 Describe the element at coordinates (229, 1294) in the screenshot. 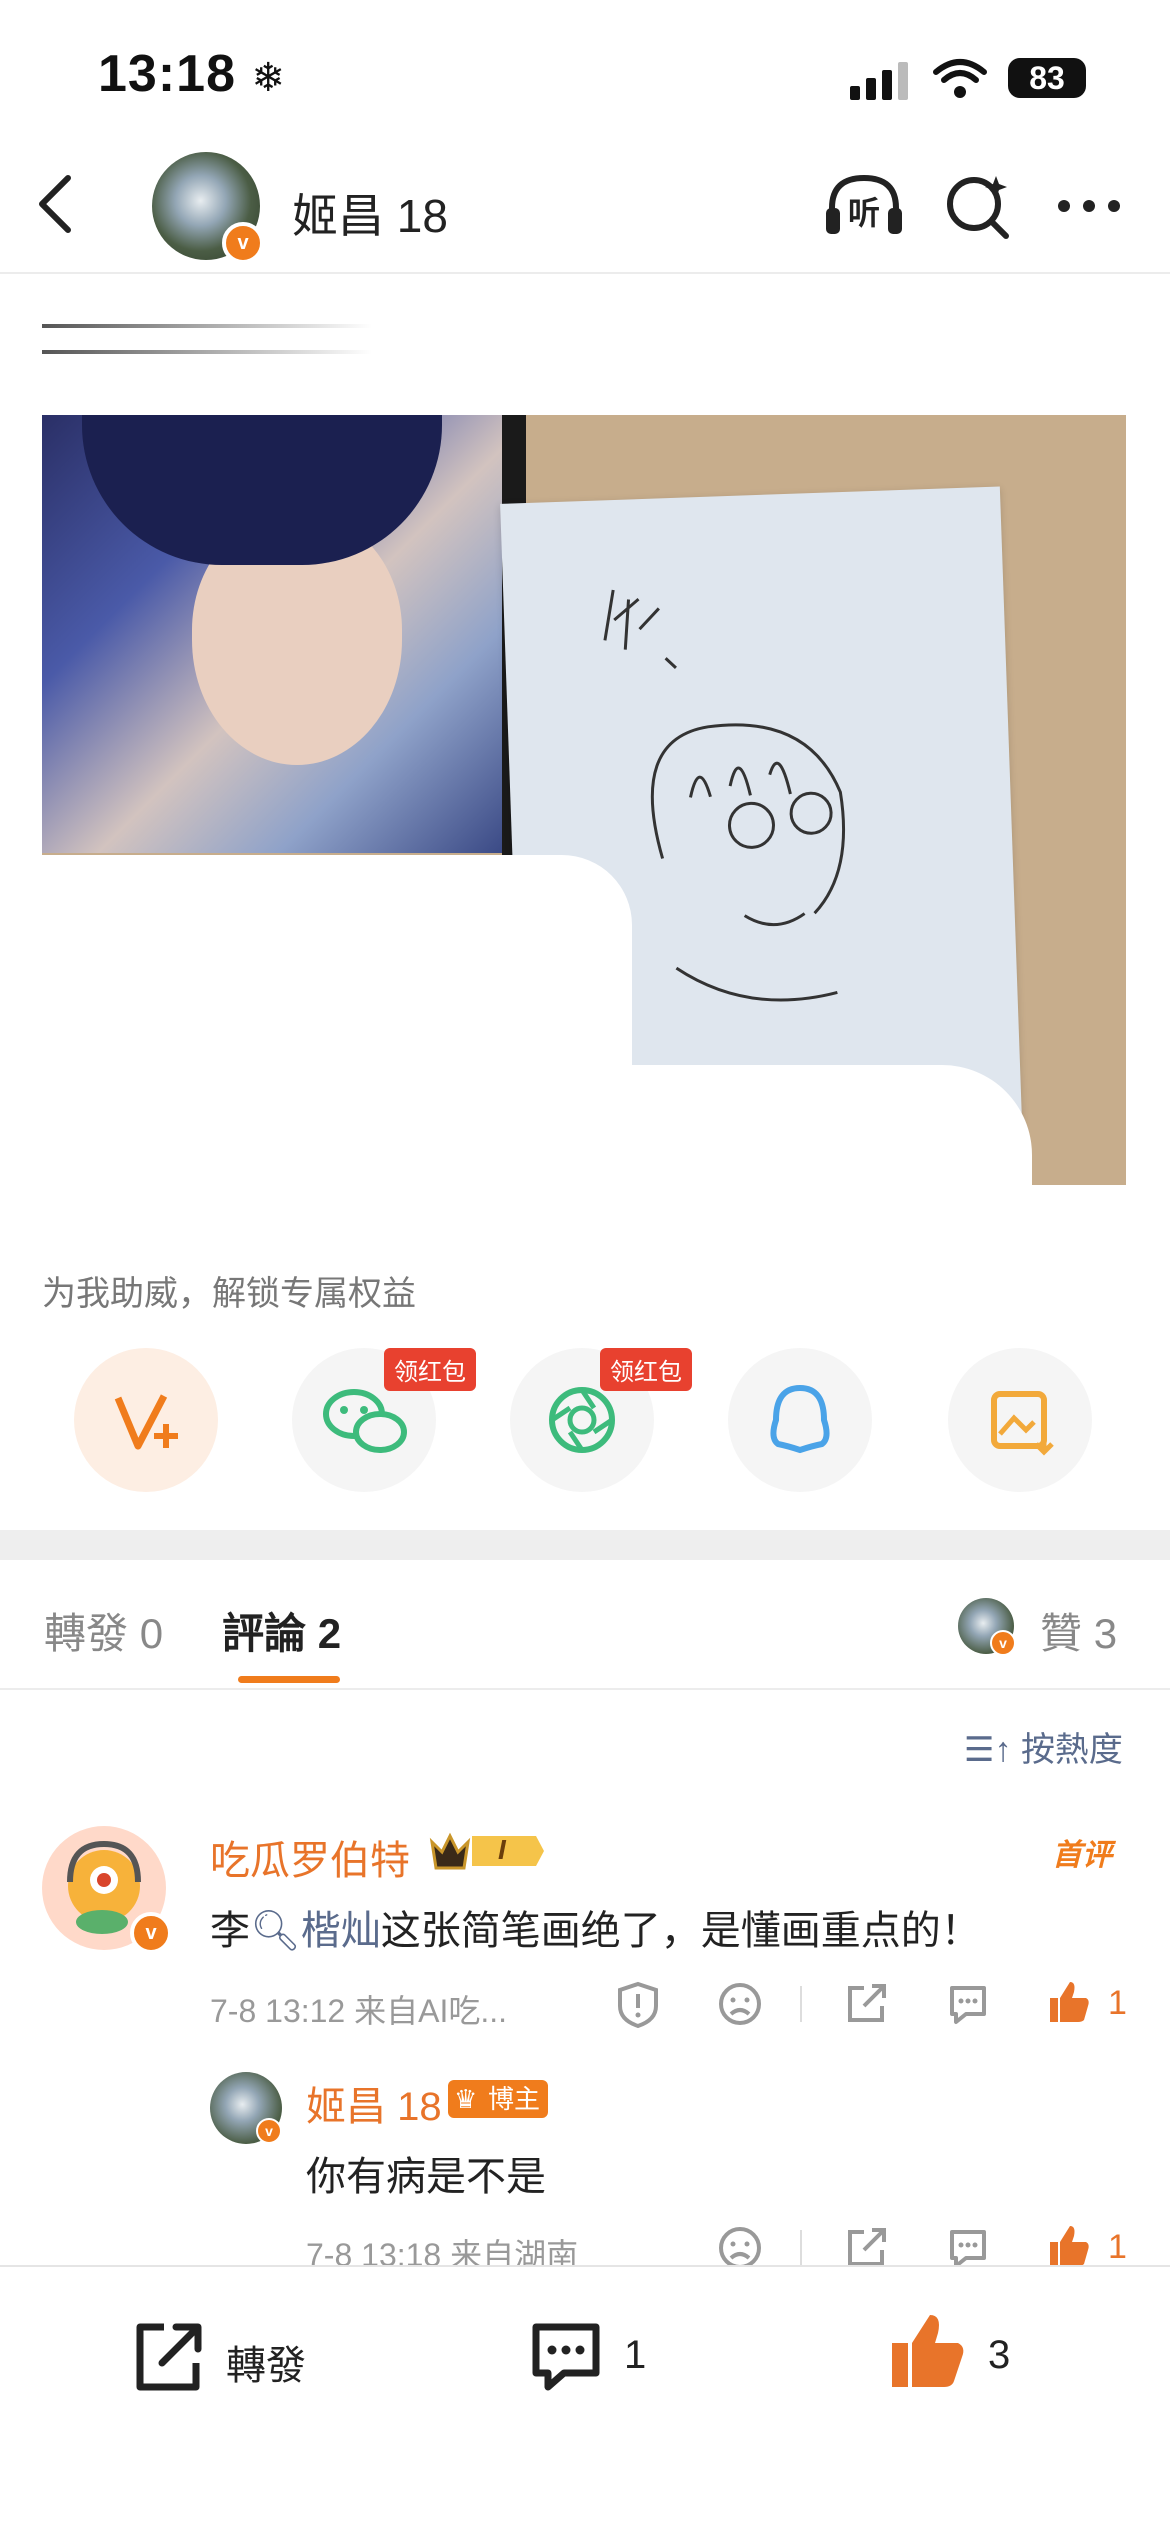

I see `promo-text: 为我助威，解锁专属权益` at that location.